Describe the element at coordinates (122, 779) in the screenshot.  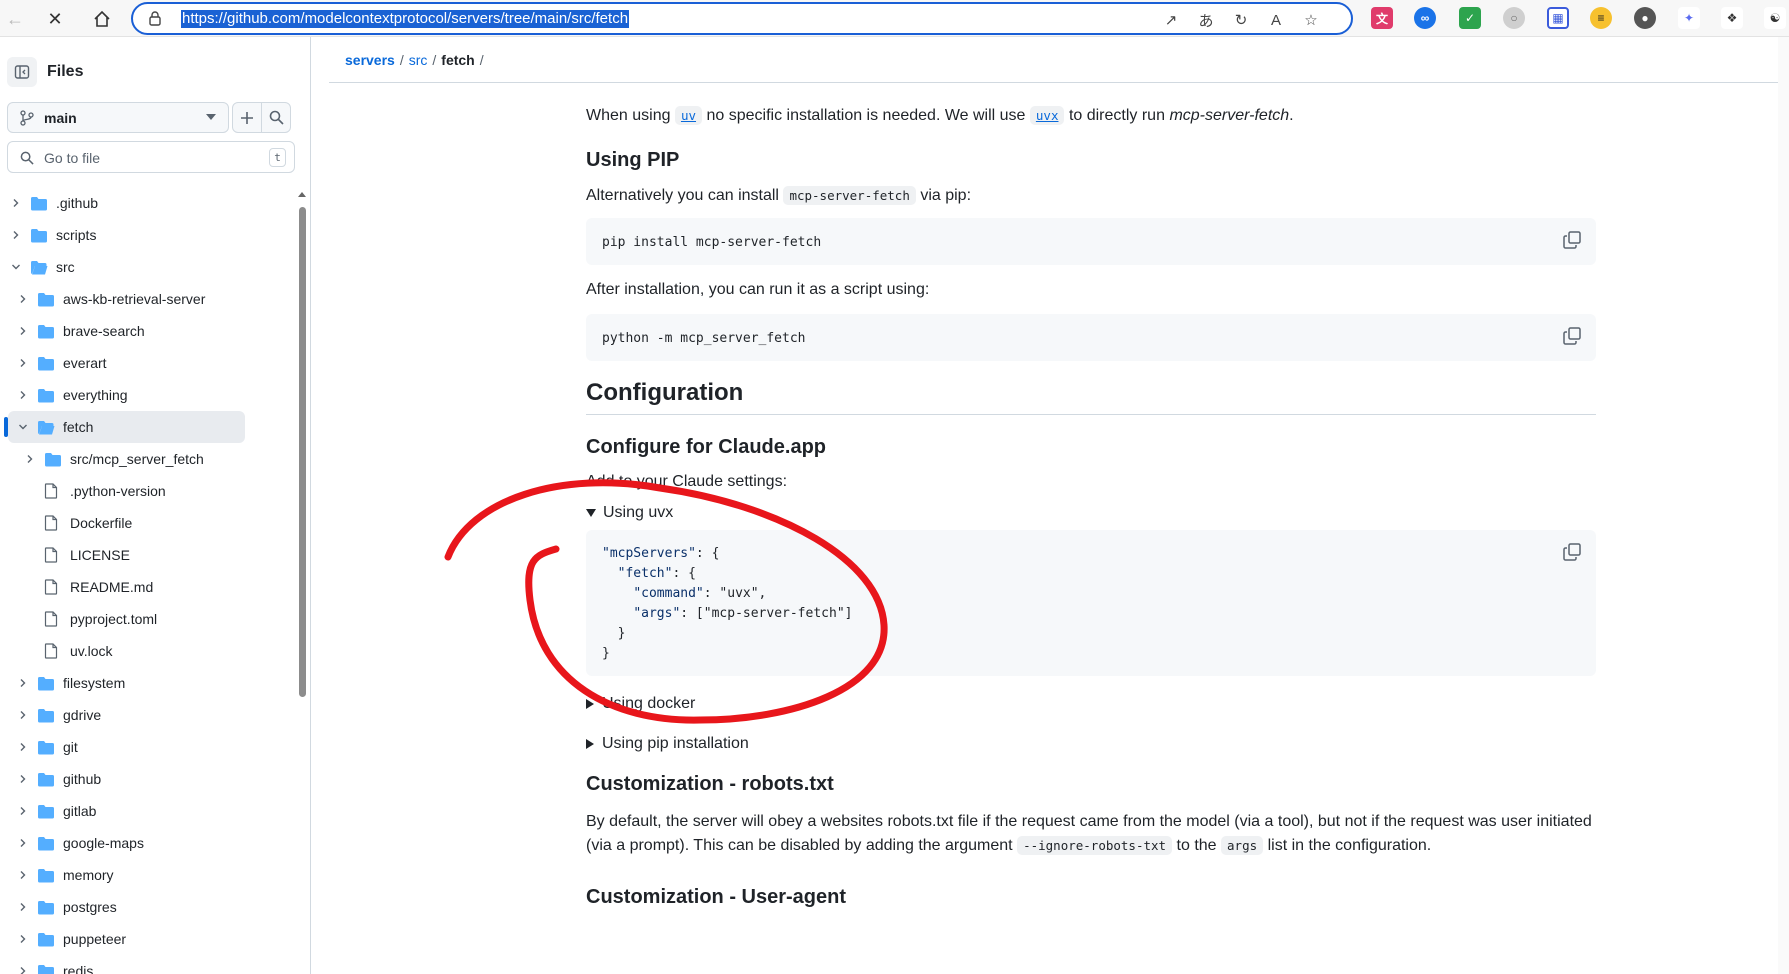
I see `tree-item-github: github` at that location.